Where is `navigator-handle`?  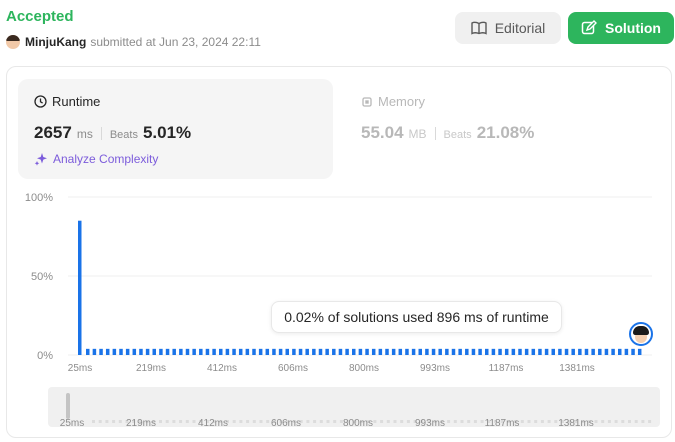
navigator-handle is located at coordinates (68, 406).